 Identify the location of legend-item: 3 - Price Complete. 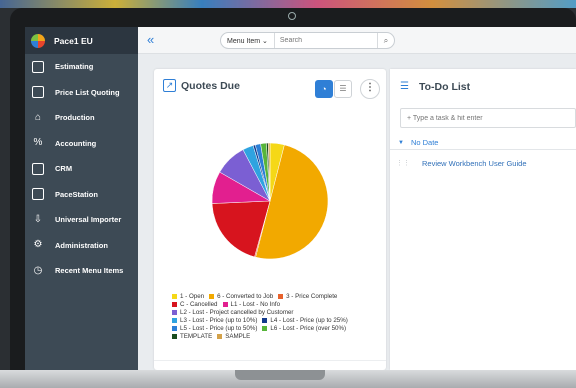
(307, 296).